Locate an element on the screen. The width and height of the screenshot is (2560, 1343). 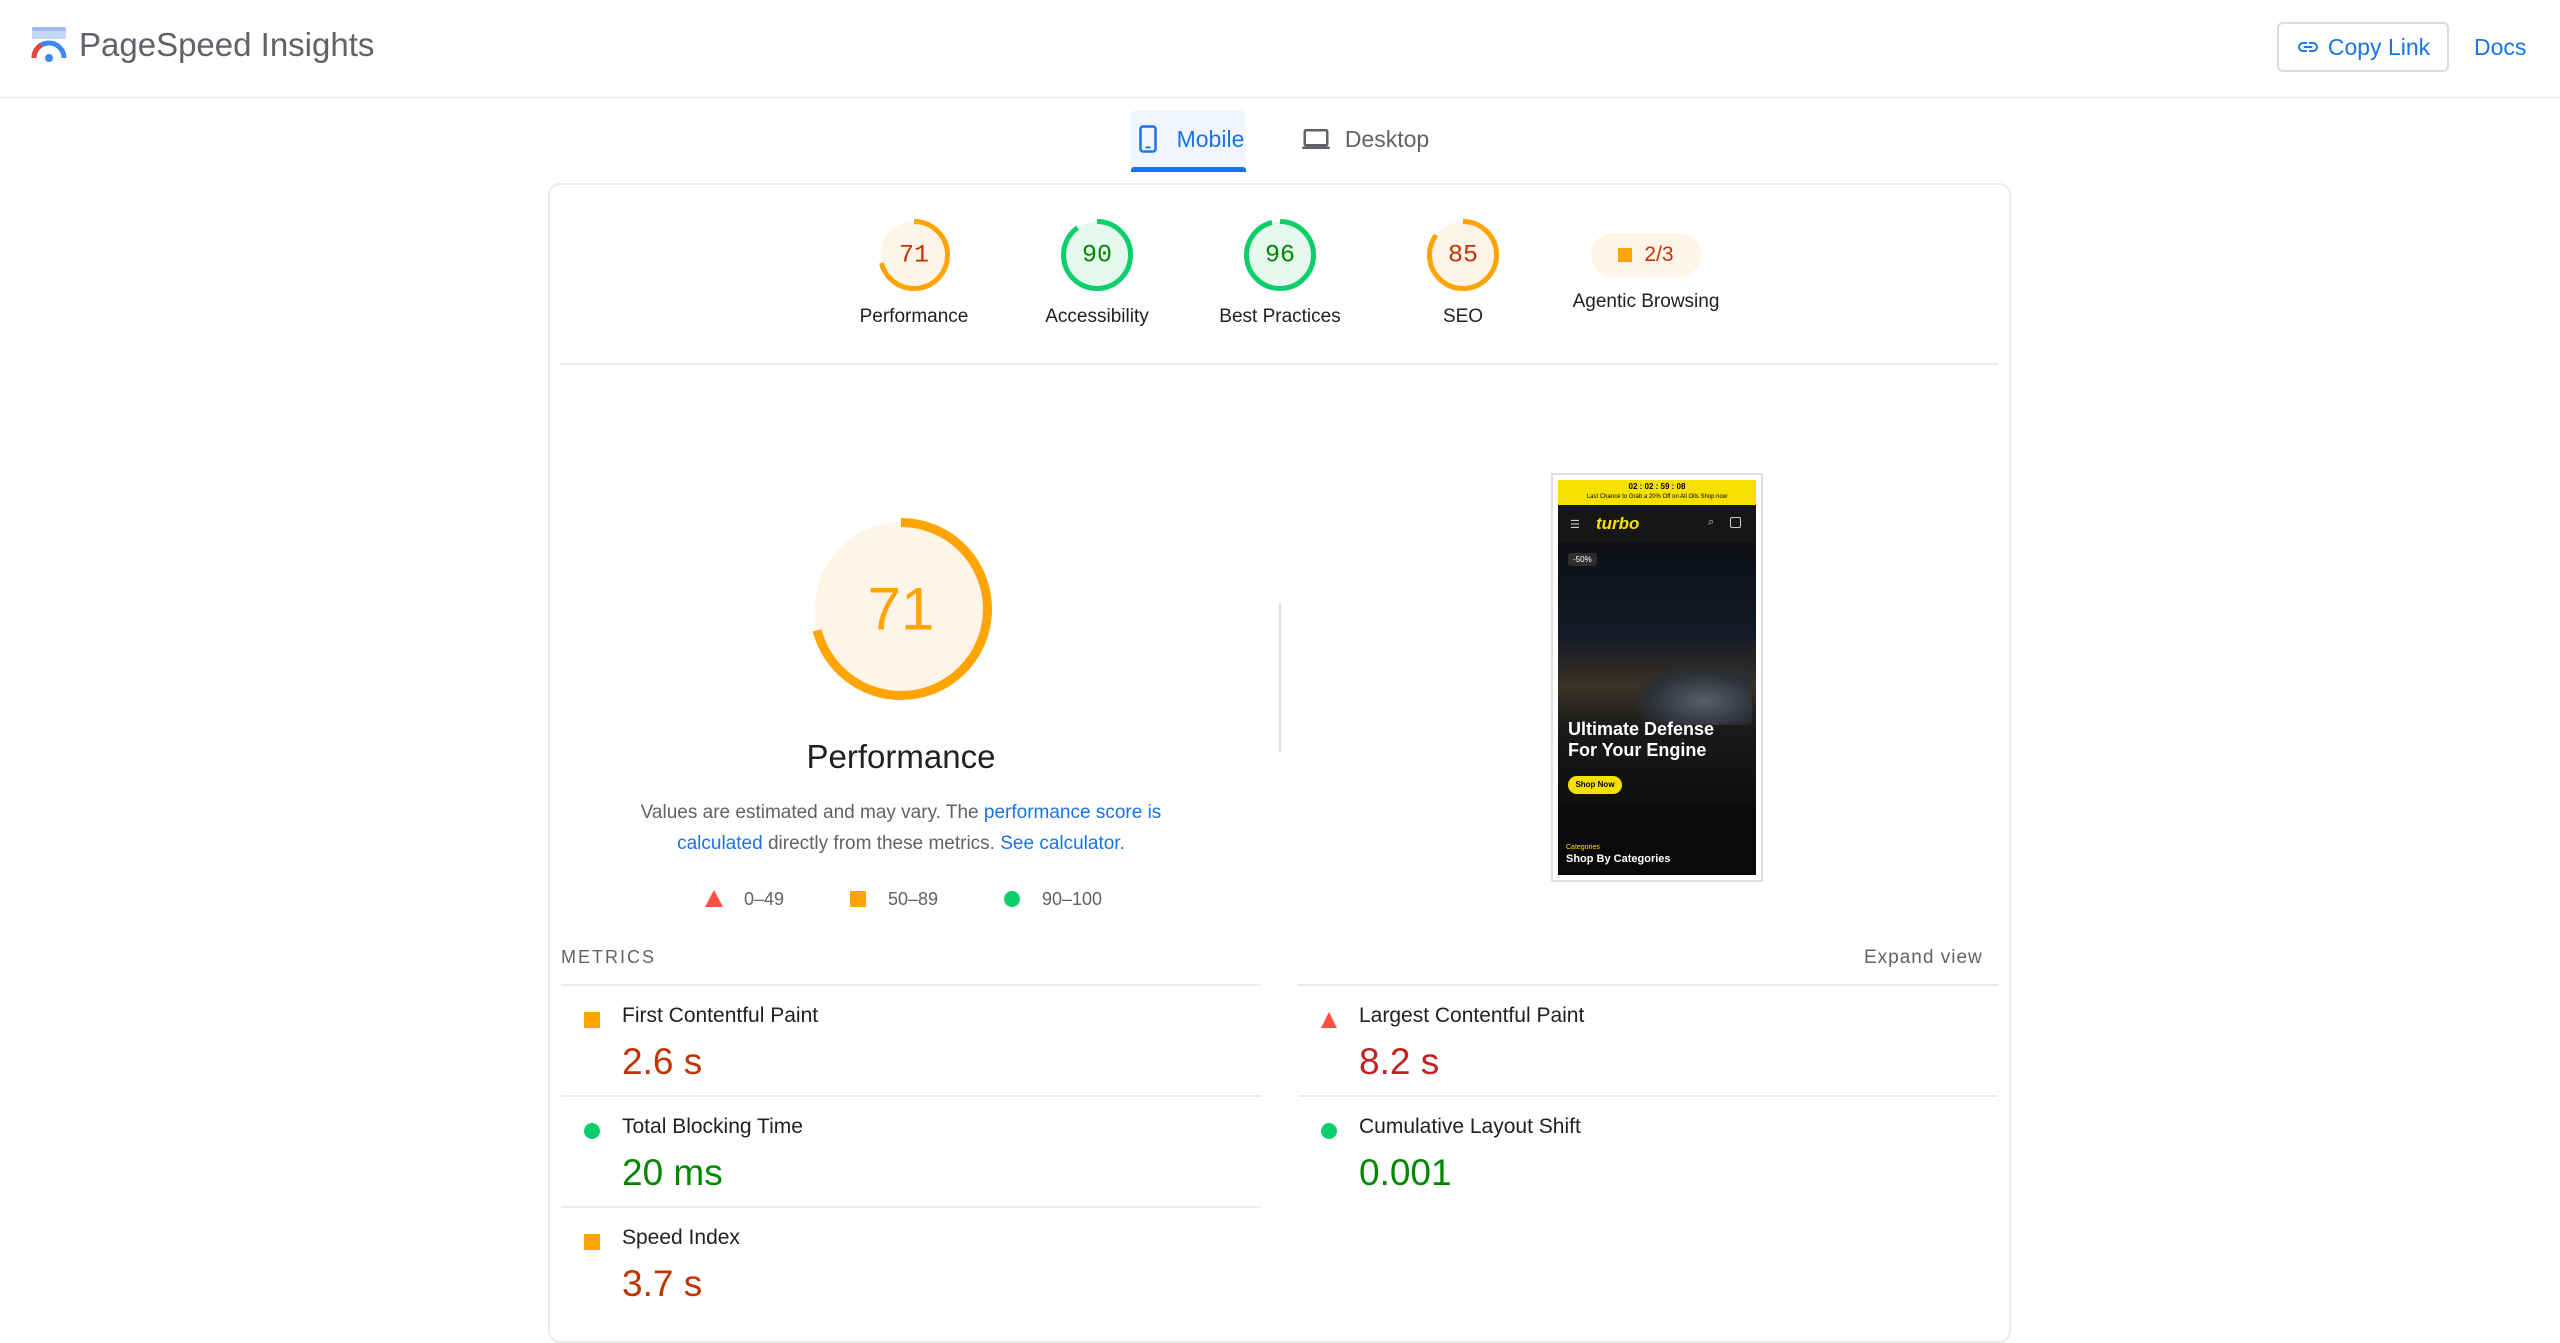
tab-mobile-label: Mobile is located at coordinates (1210, 138).